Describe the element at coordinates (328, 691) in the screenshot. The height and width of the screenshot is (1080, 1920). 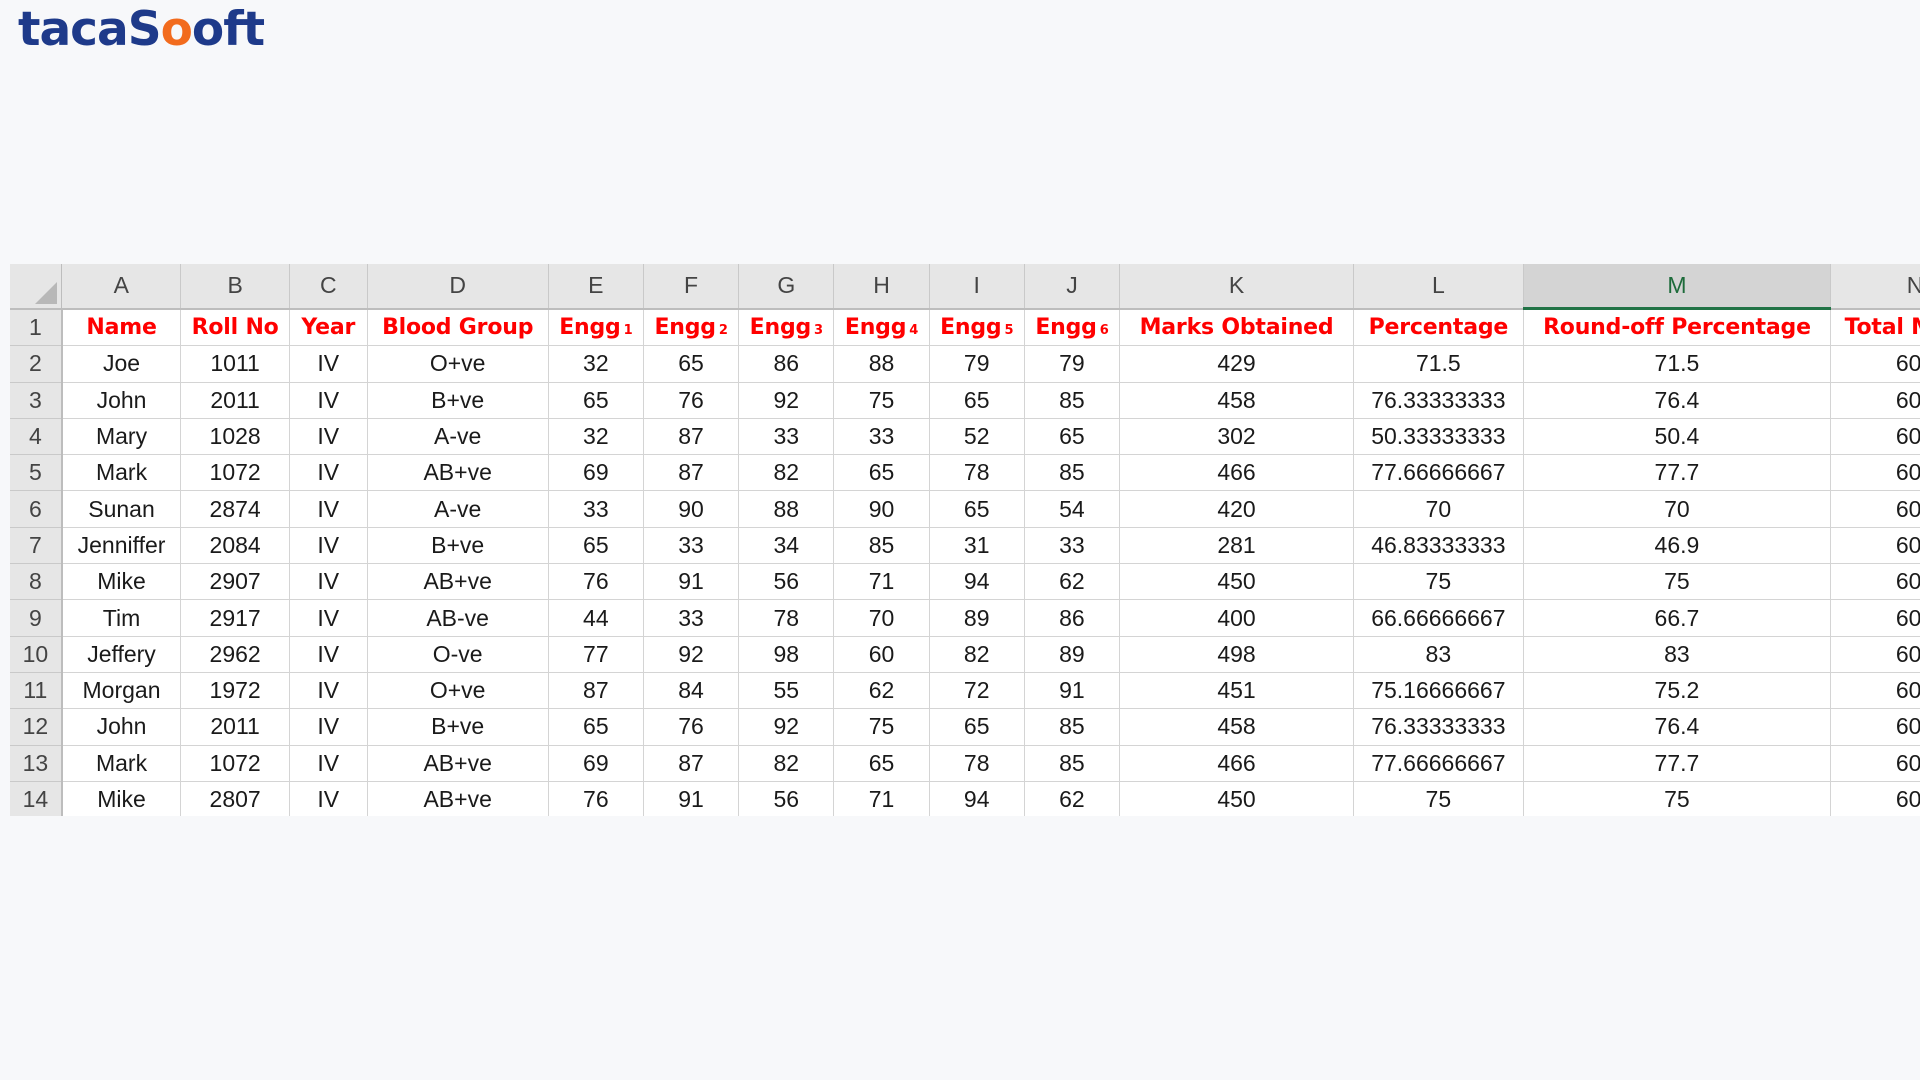
I see `cell-c11: IV` at that location.